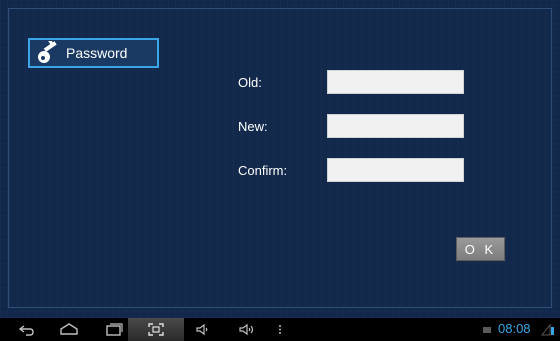  I want to click on screenshot-icon, so click(156, 329).